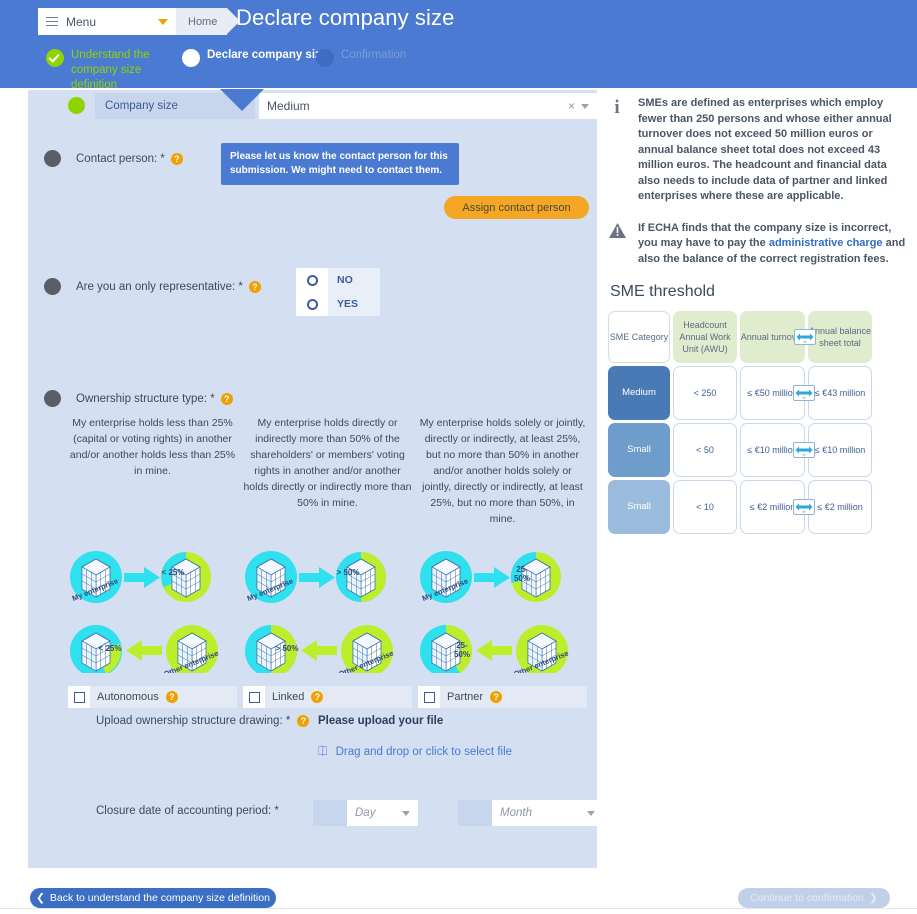  What do you see at coordinates (242, 100) in the screenshot?
I see `step-pointer-icon` at bounding box center [242, 100].